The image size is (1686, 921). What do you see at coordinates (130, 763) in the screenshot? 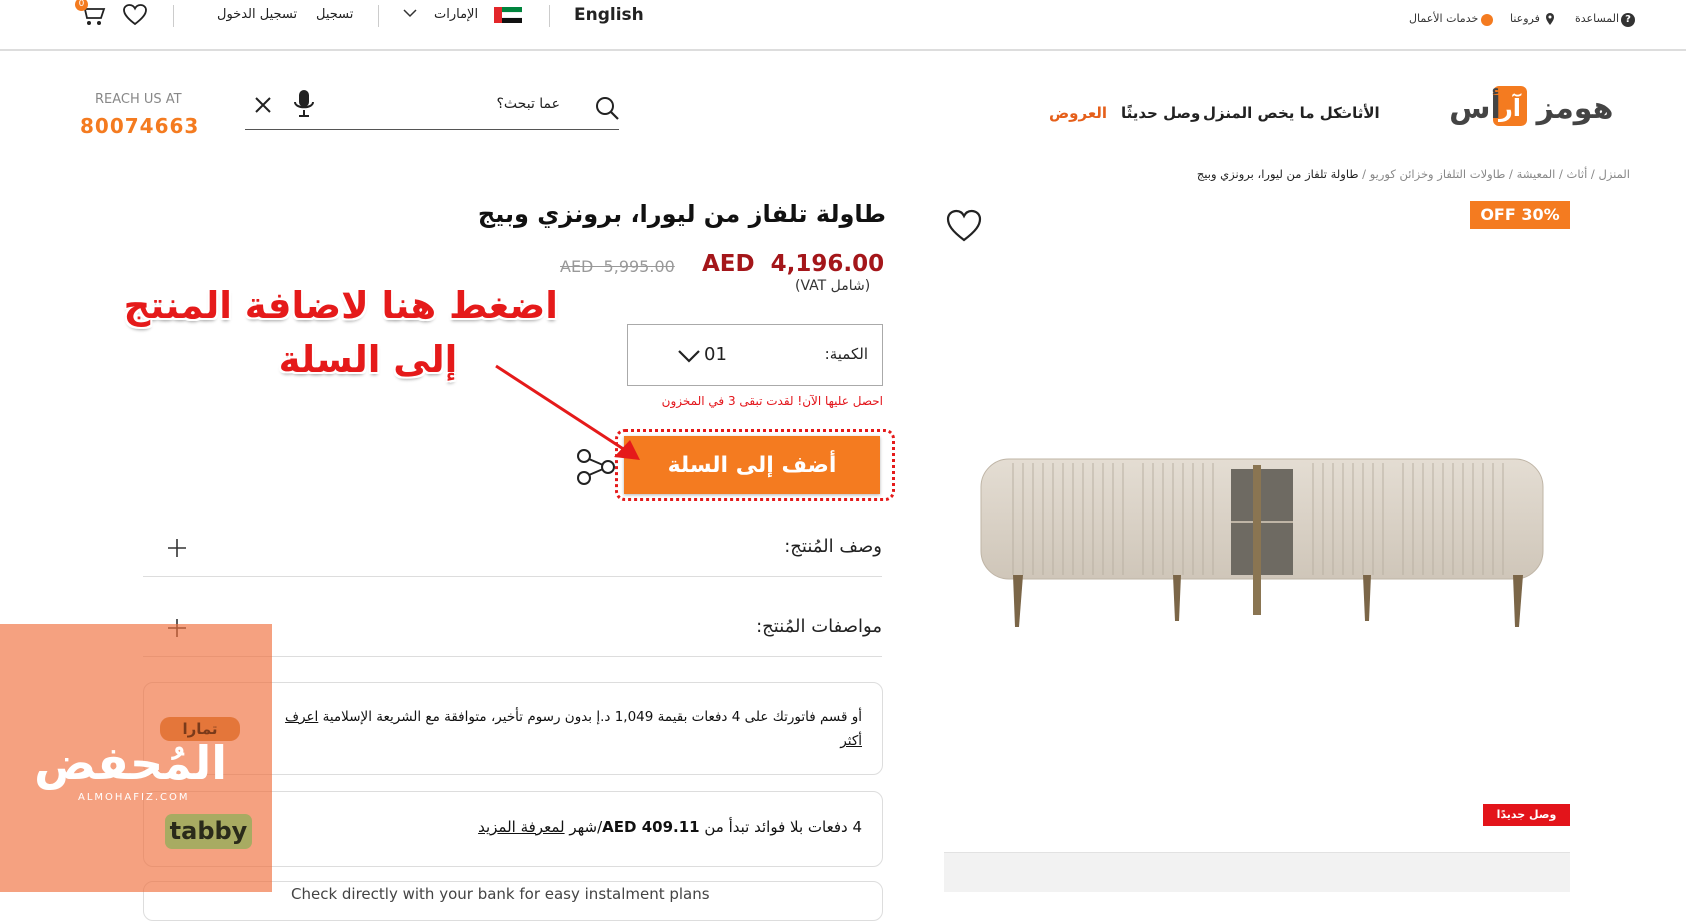
I see `watermark-brand-text: المُحفض` at bounding box center [130, 763].